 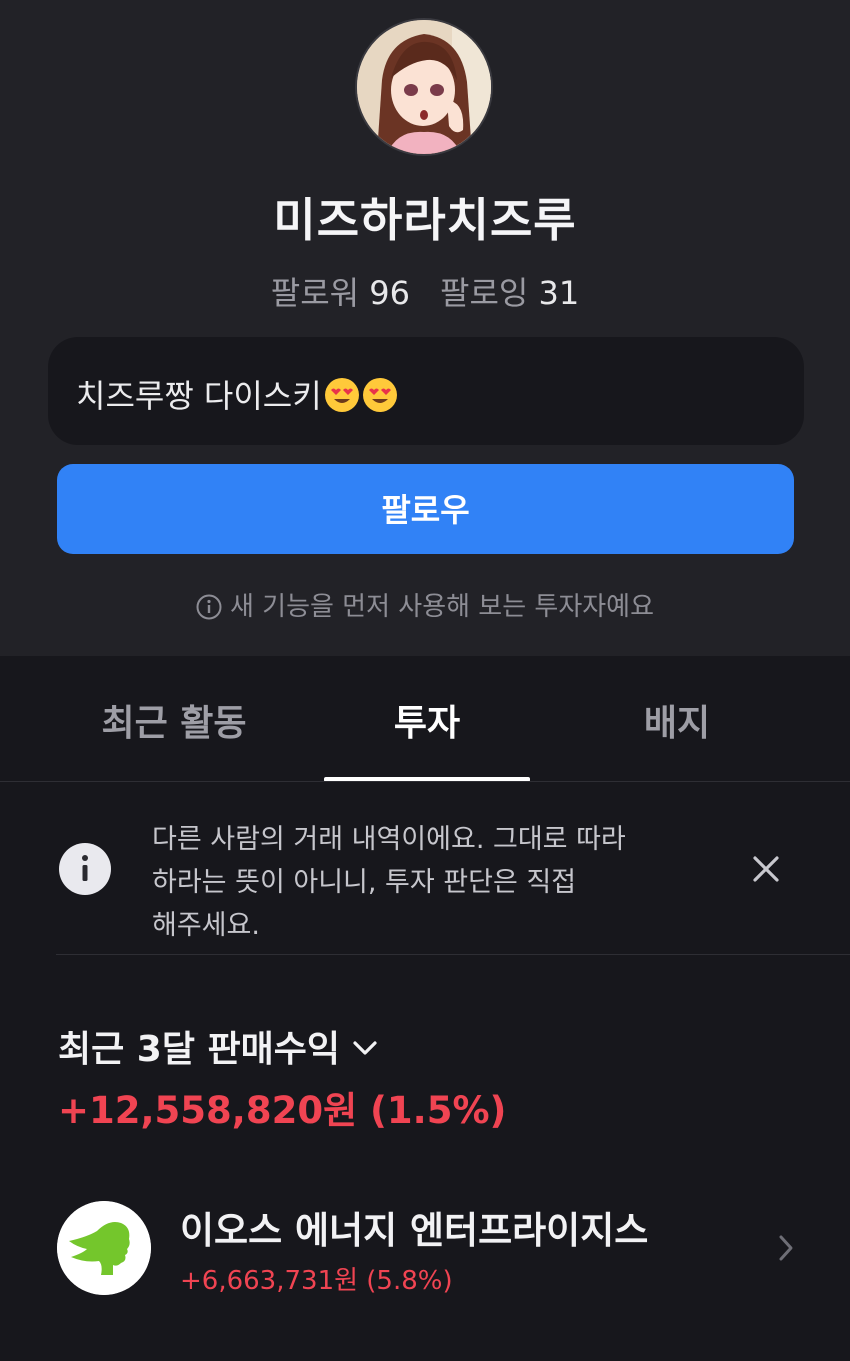 I want to click on follower-link: 팔로워 96, so click(x=340, y=293).